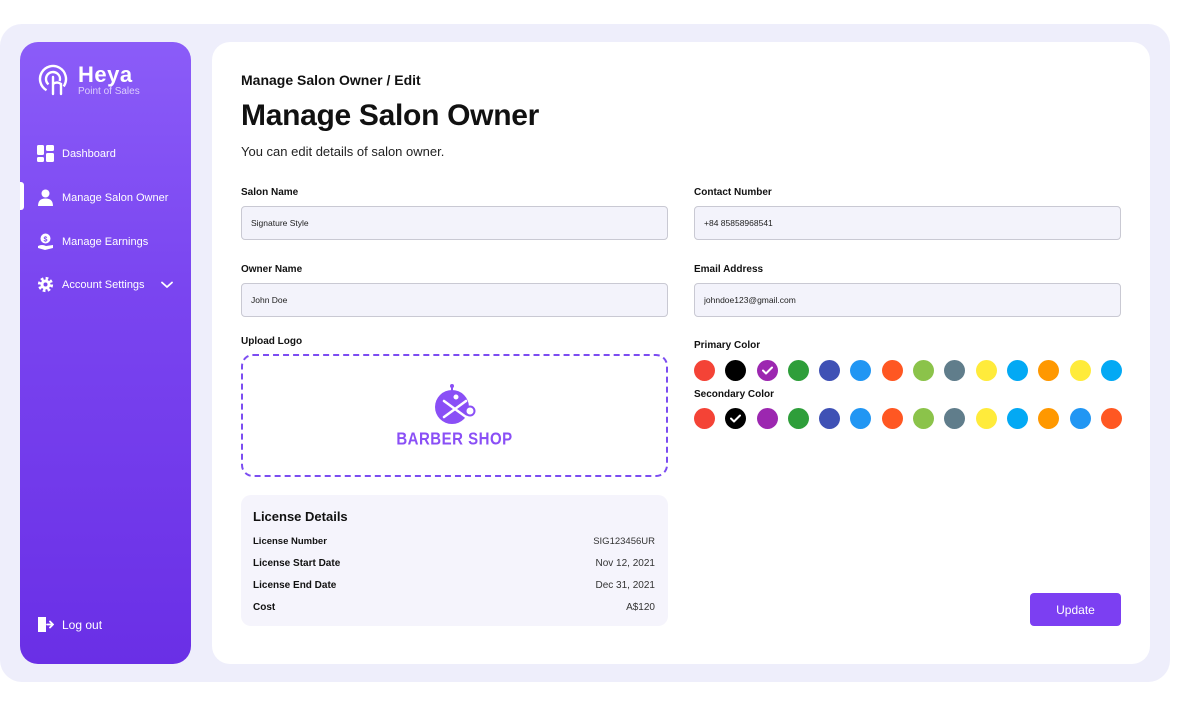 This screenshot has height=712, width=1195. I want to click on cost-row: Cost A$120, so click(454, 607).